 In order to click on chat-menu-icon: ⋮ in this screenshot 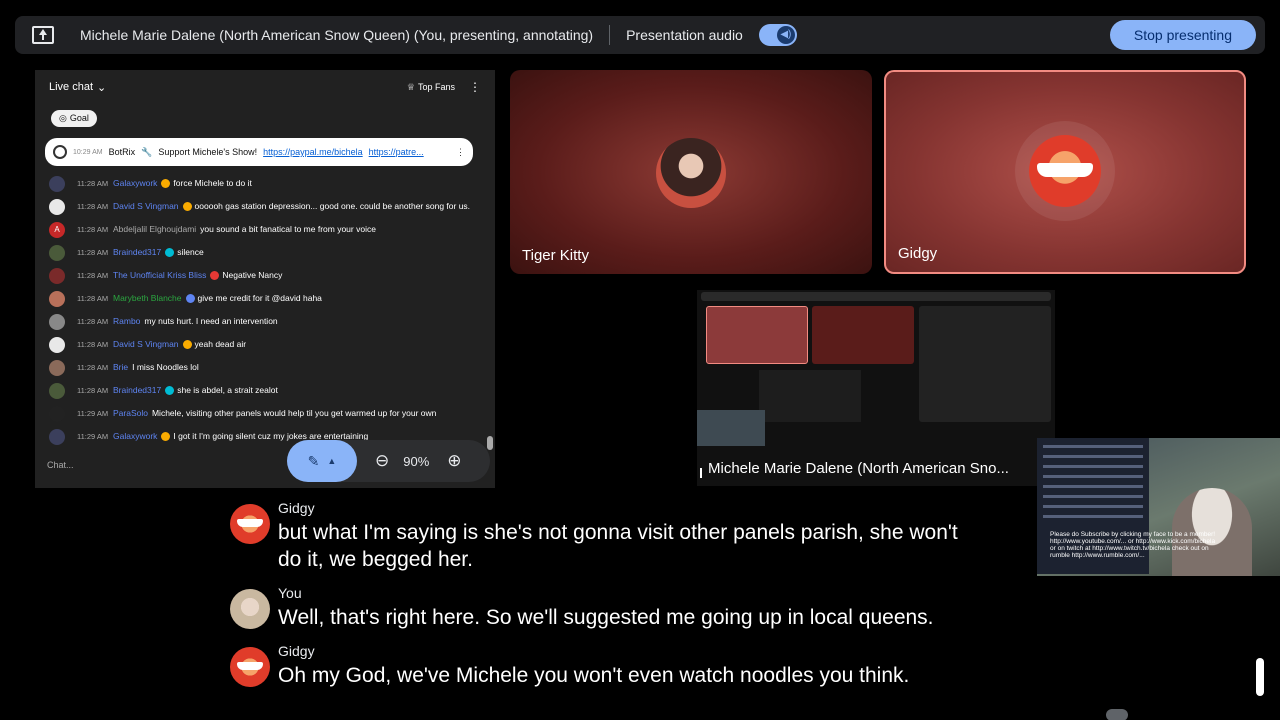, I will do `click(475, 87)`.